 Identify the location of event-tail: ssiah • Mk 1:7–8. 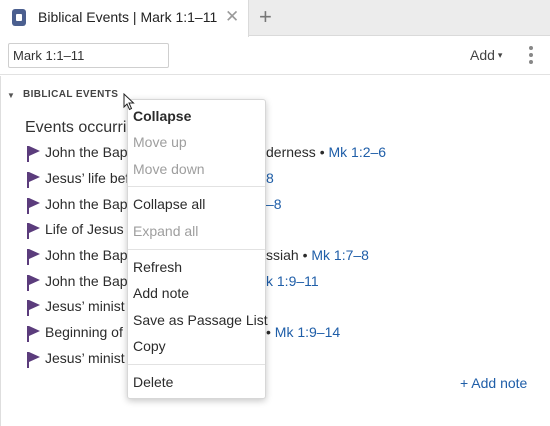
(317, 255).